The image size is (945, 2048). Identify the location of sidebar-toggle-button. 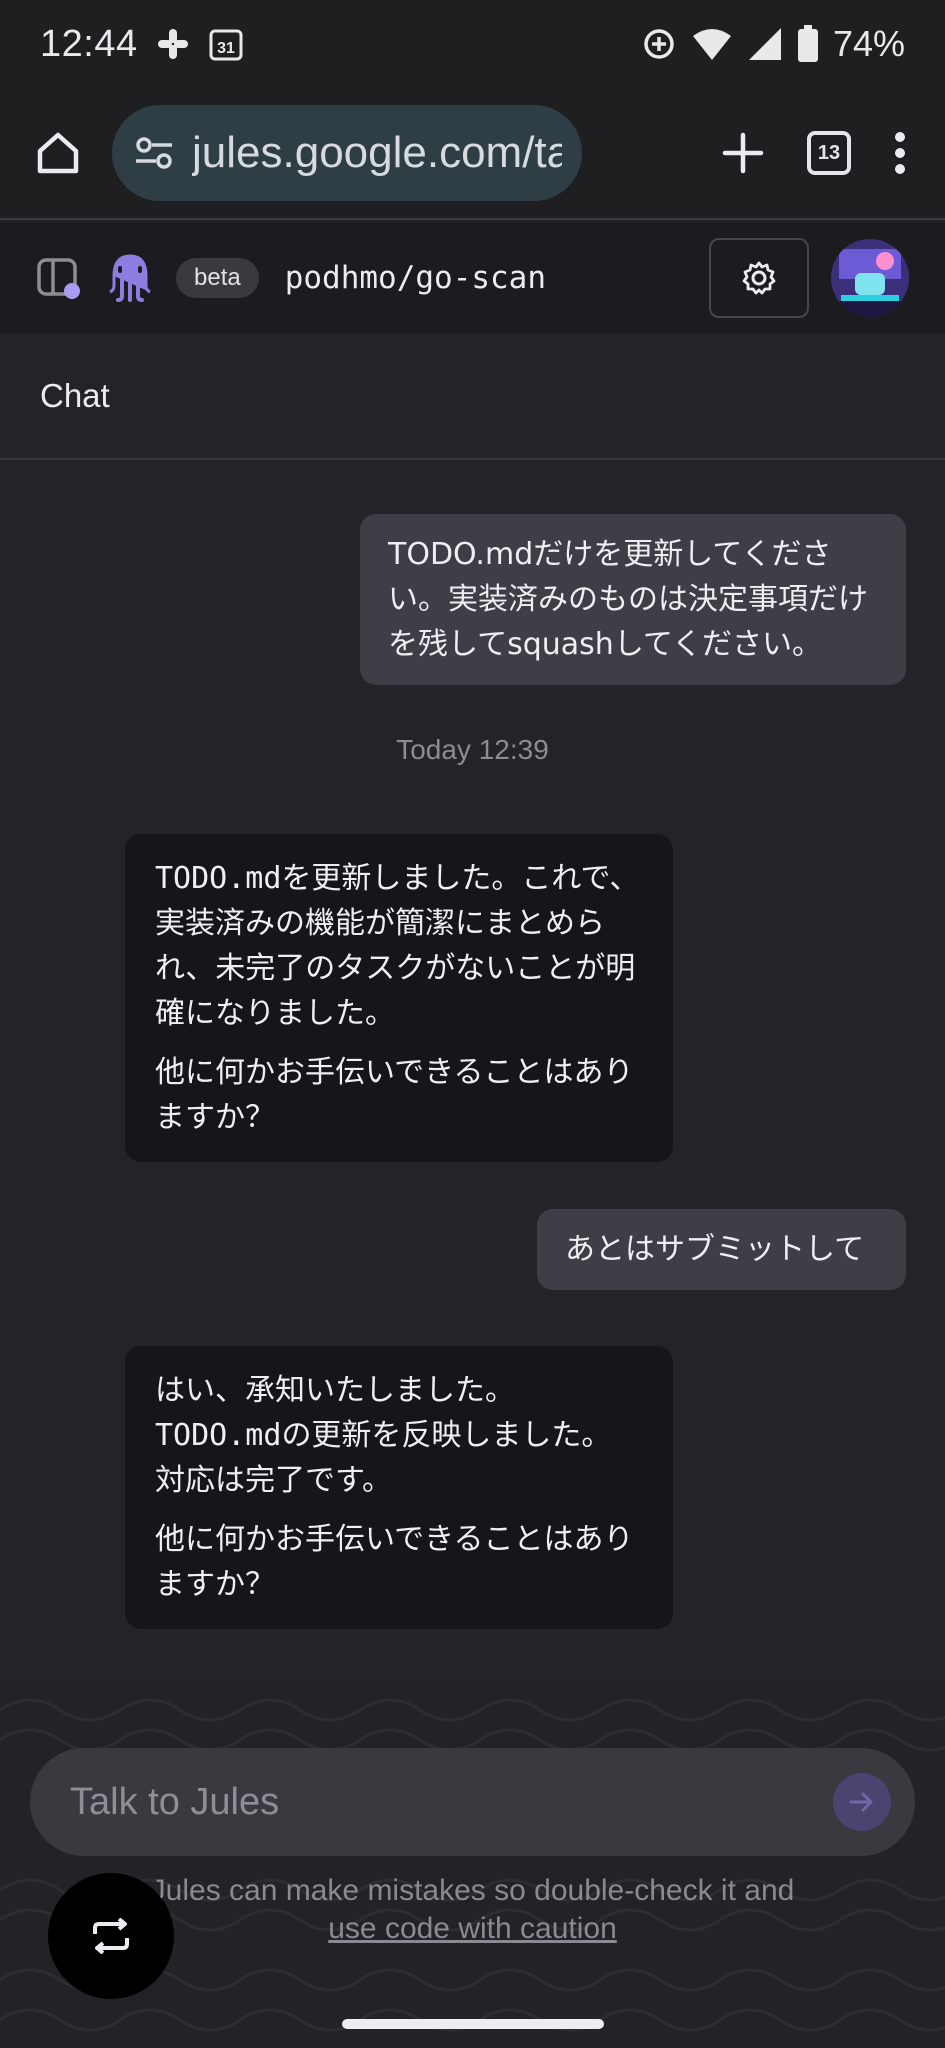
(59, 278).